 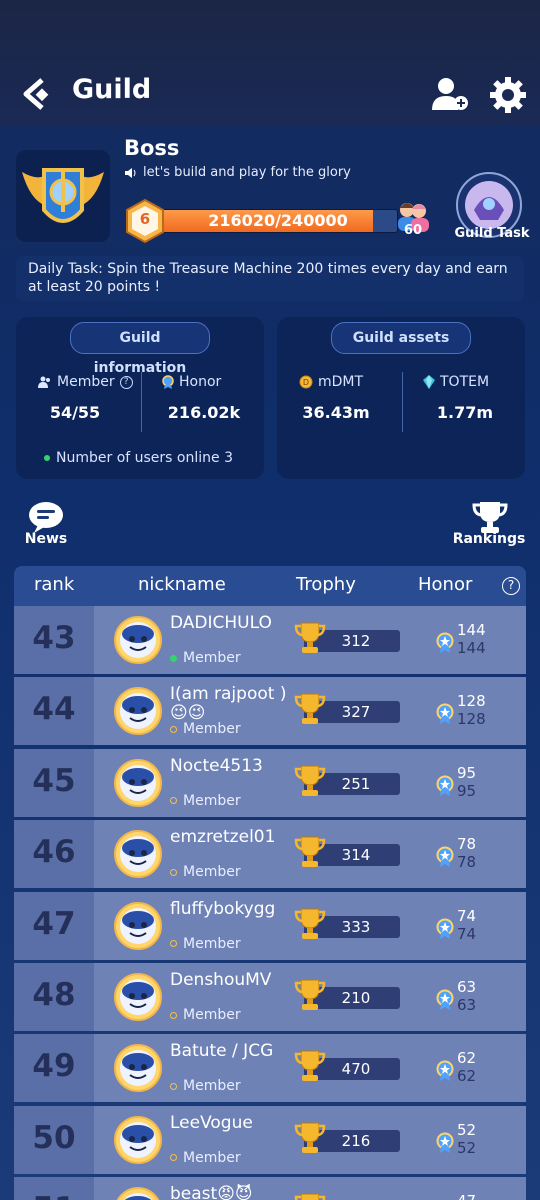 What do you see at coordinates (270, 1188) in the screenshot?
I see `table-row: 51beast😡😈Member47` at bounding box center [270, 1188].